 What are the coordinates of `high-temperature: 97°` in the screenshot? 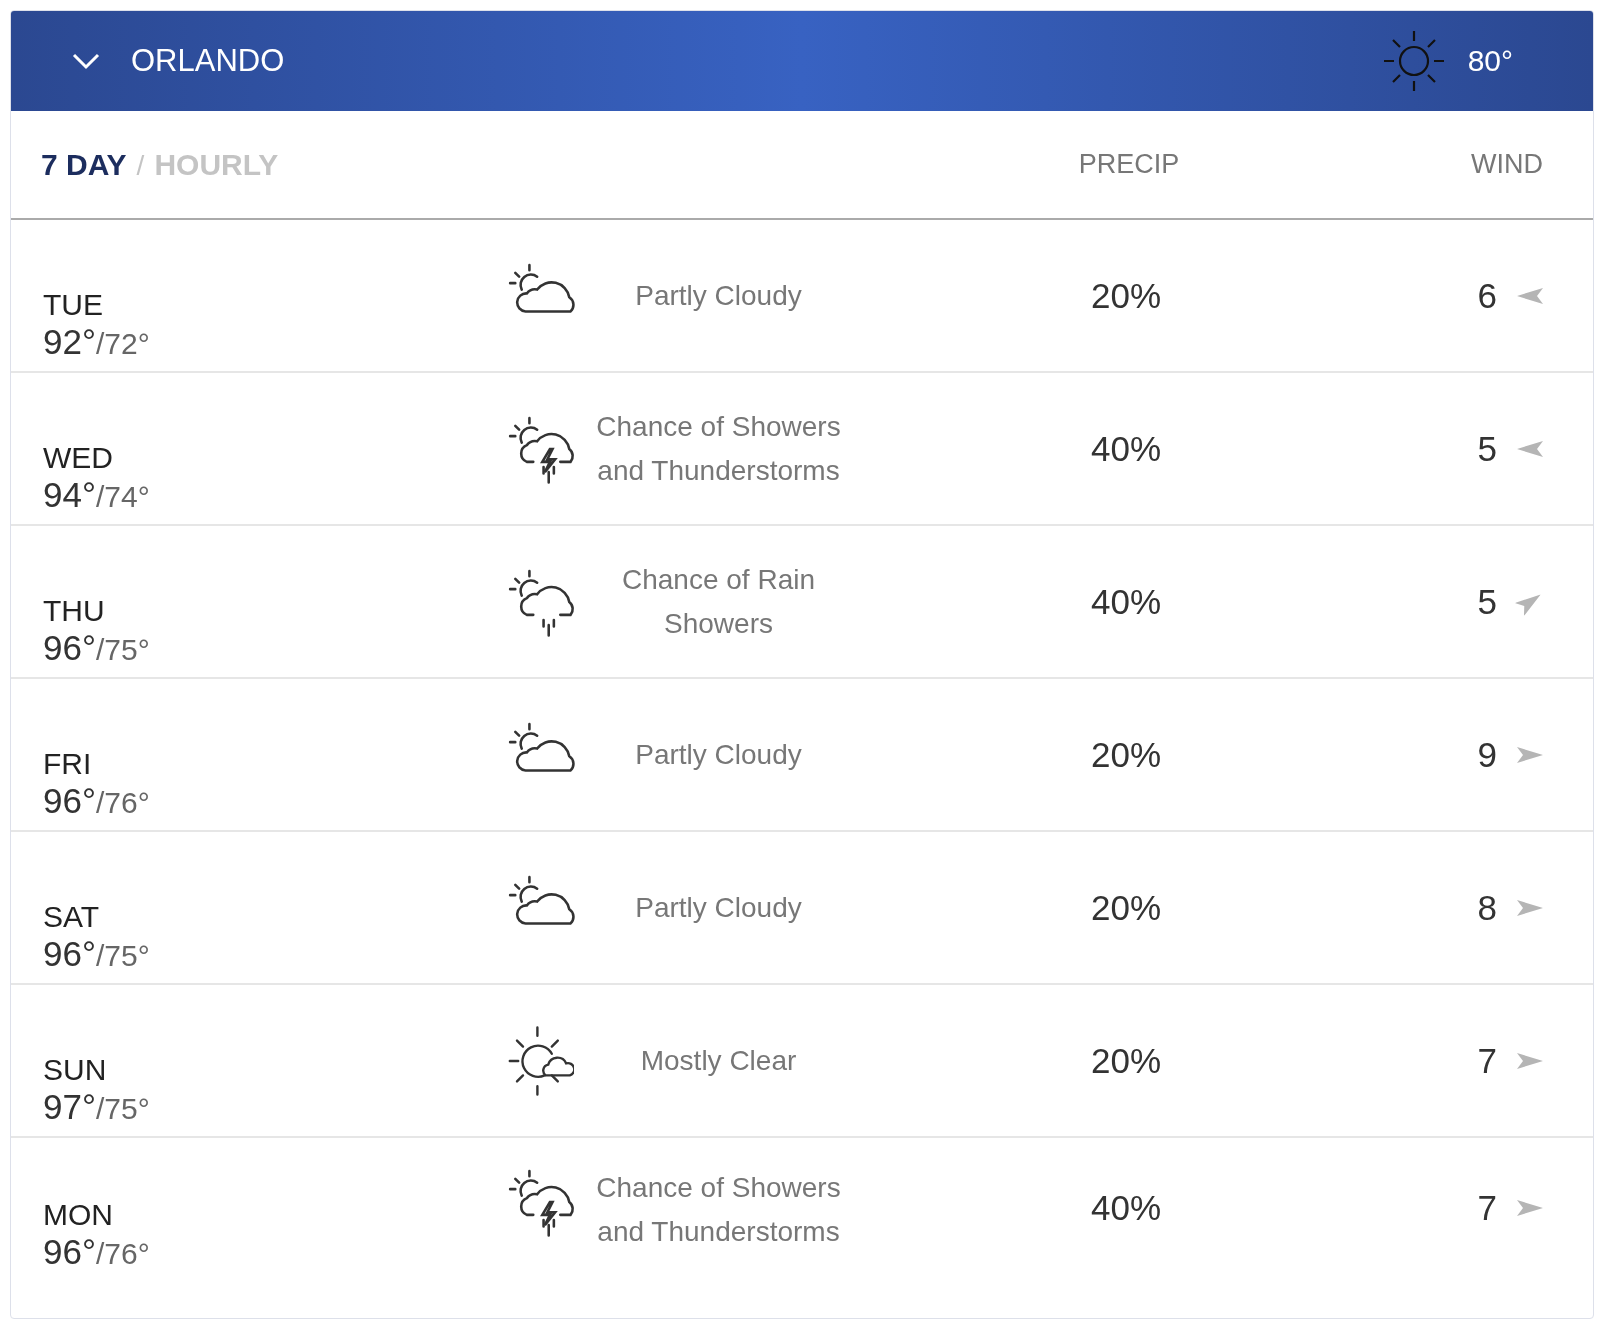 It's located at (69, 1106).